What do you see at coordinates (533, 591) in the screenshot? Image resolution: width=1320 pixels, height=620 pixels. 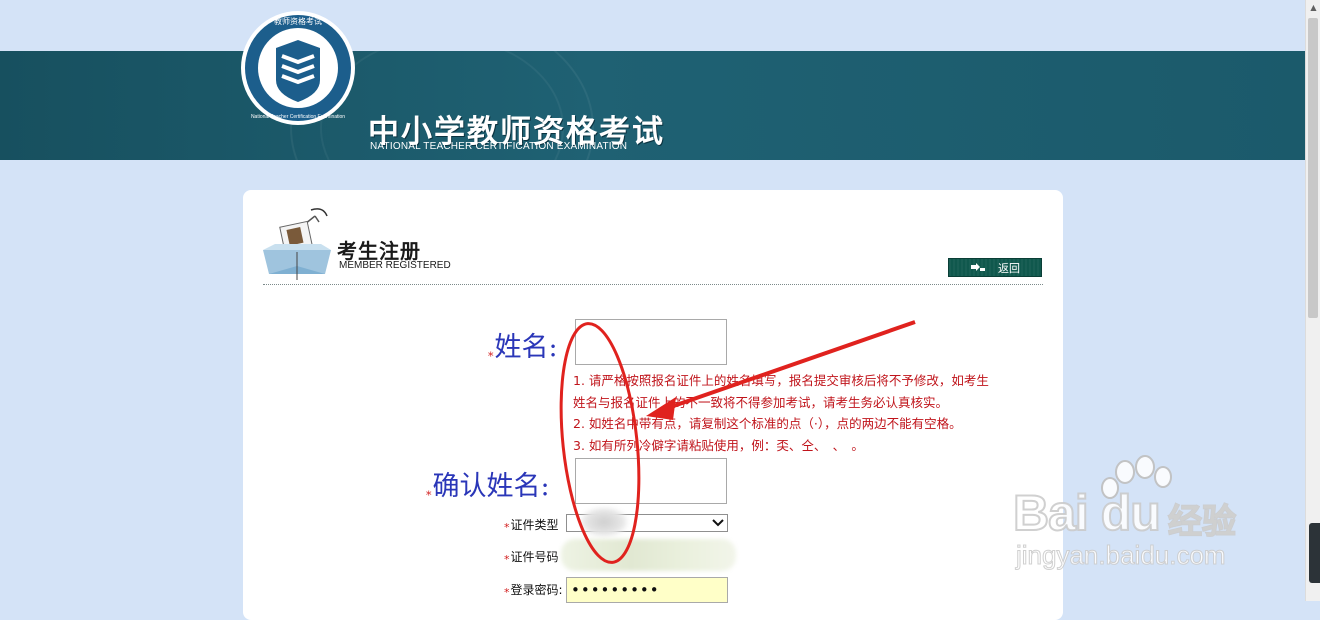 I see `password-label: *登录密码:` at bounding box center [533, 591].